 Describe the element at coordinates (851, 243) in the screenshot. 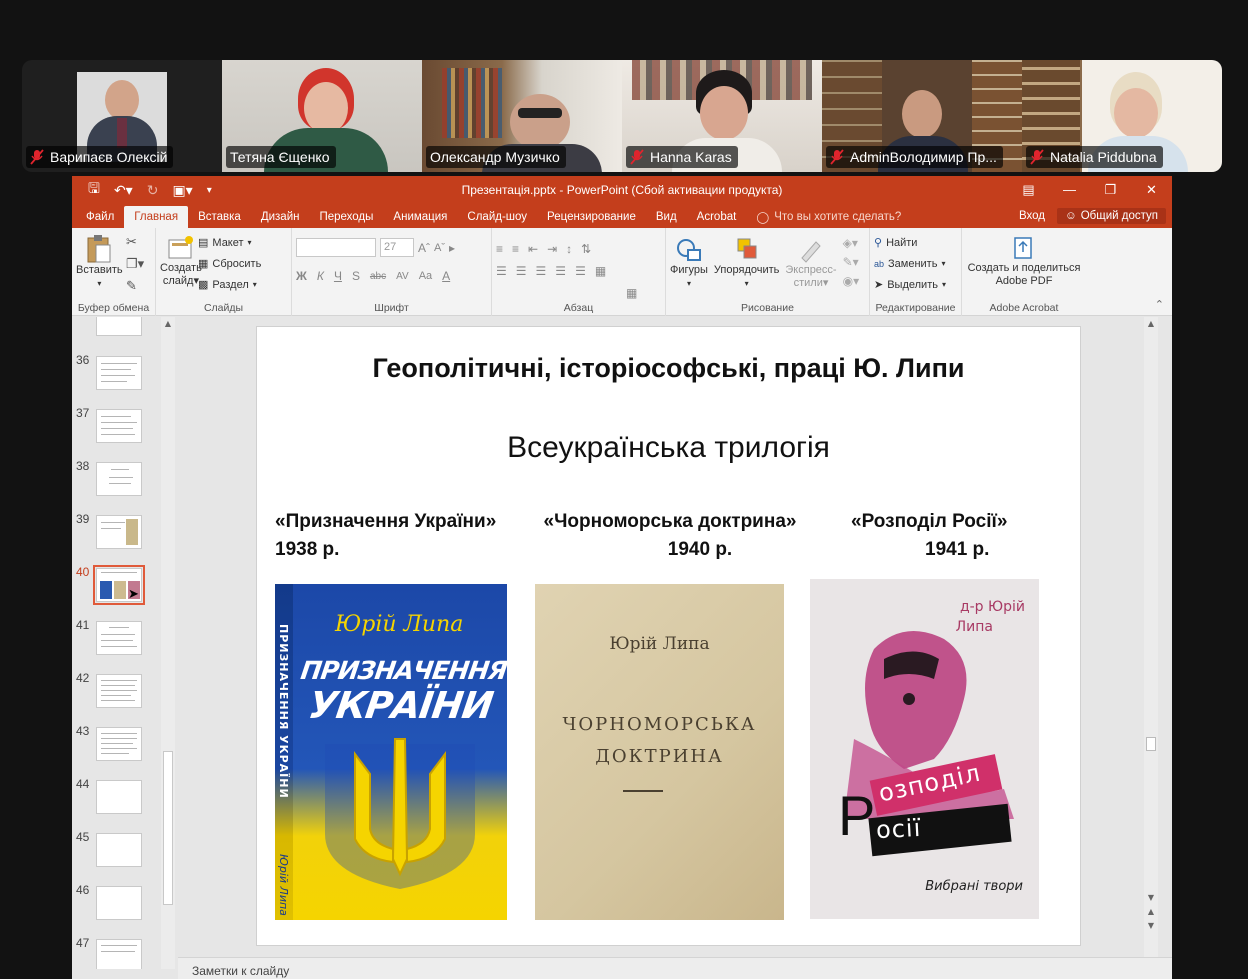

I see `shape-fill-icon: ◈▾` at that location.